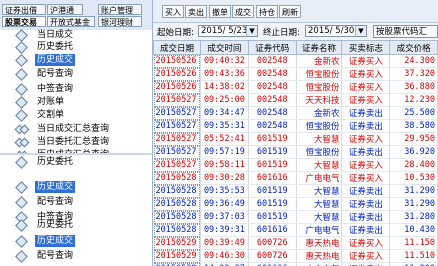 The image size is (438, 266). What do you see at coordinates (75, 115) in the screenshot?
I see `tree-item-delivery-slip: 交割单` at bounding box center [75, 115].